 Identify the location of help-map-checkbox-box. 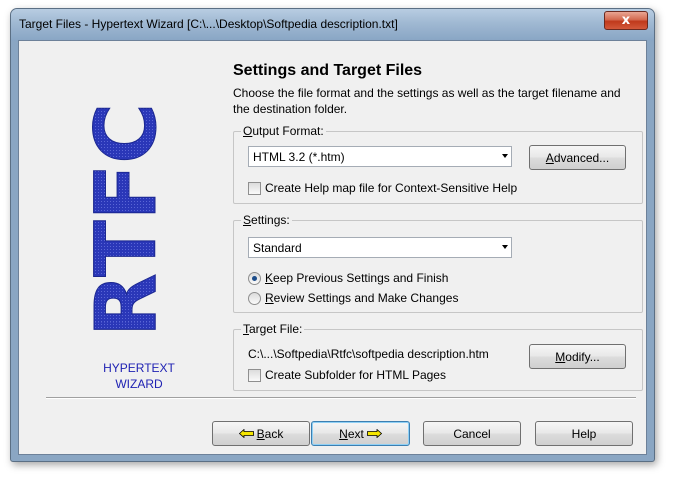
(254, 188).